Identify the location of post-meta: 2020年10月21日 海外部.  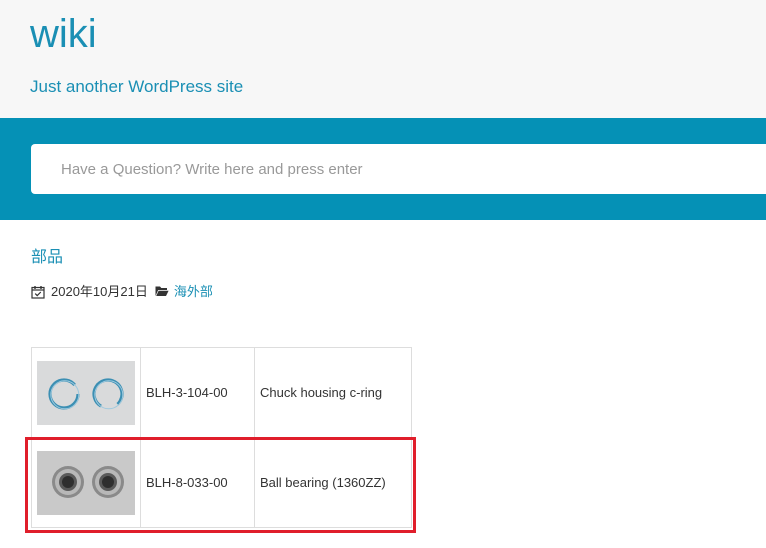
(122, 292).